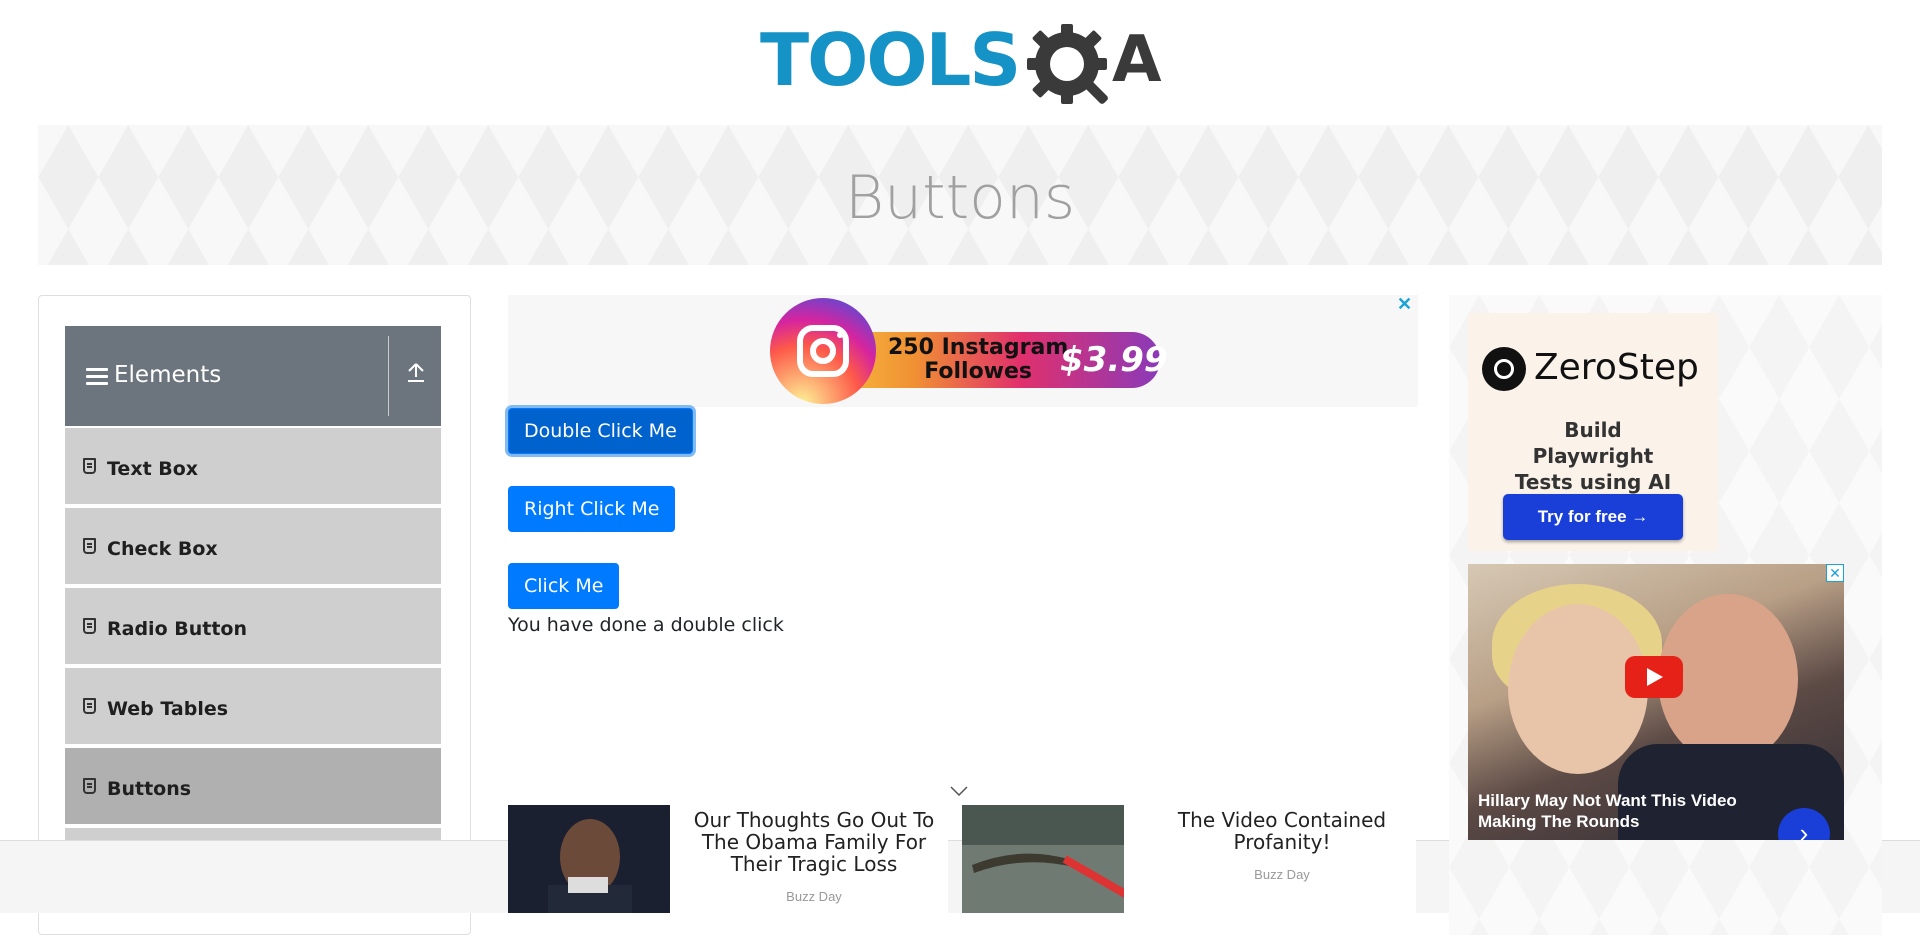  Describe the element at coordinates (1654, 677) in the screenshot. I see `play-icon` at that location.